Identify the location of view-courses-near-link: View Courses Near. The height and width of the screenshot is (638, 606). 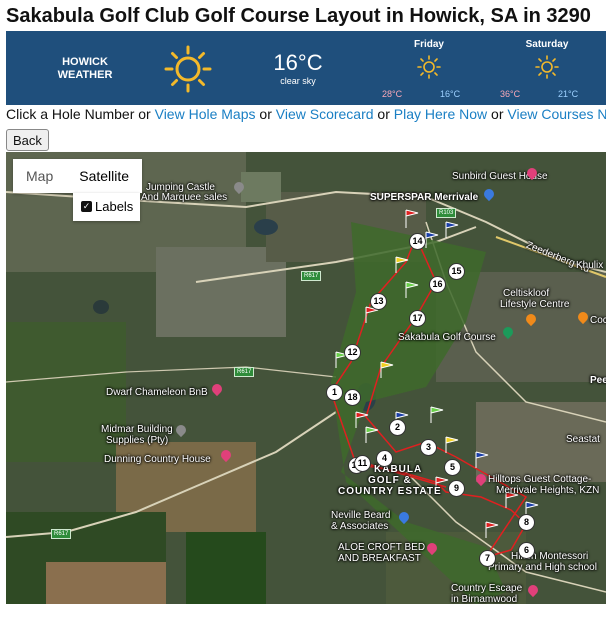
(556, 114).